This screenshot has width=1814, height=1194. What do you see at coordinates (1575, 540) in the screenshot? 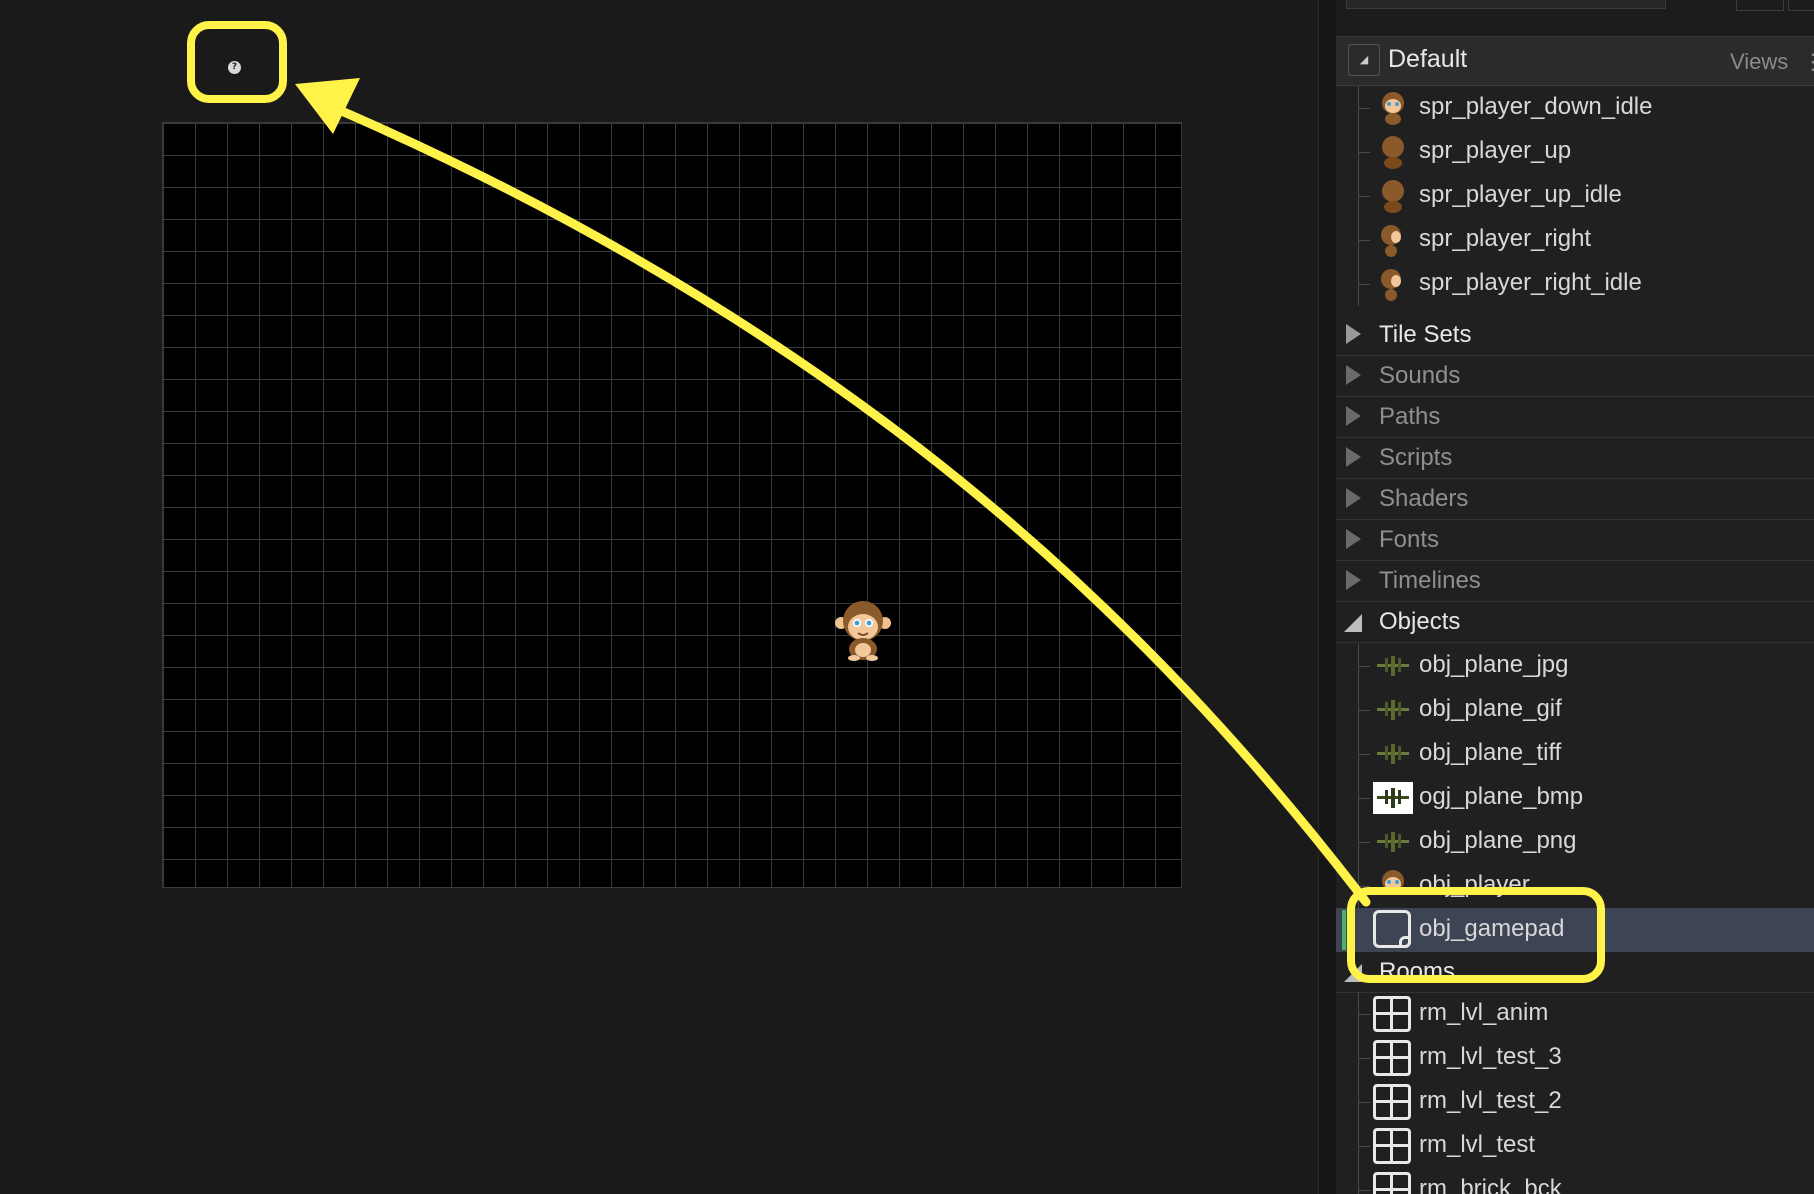
I see `category-fonts: Fonts` at bounding box center [1575, 540].